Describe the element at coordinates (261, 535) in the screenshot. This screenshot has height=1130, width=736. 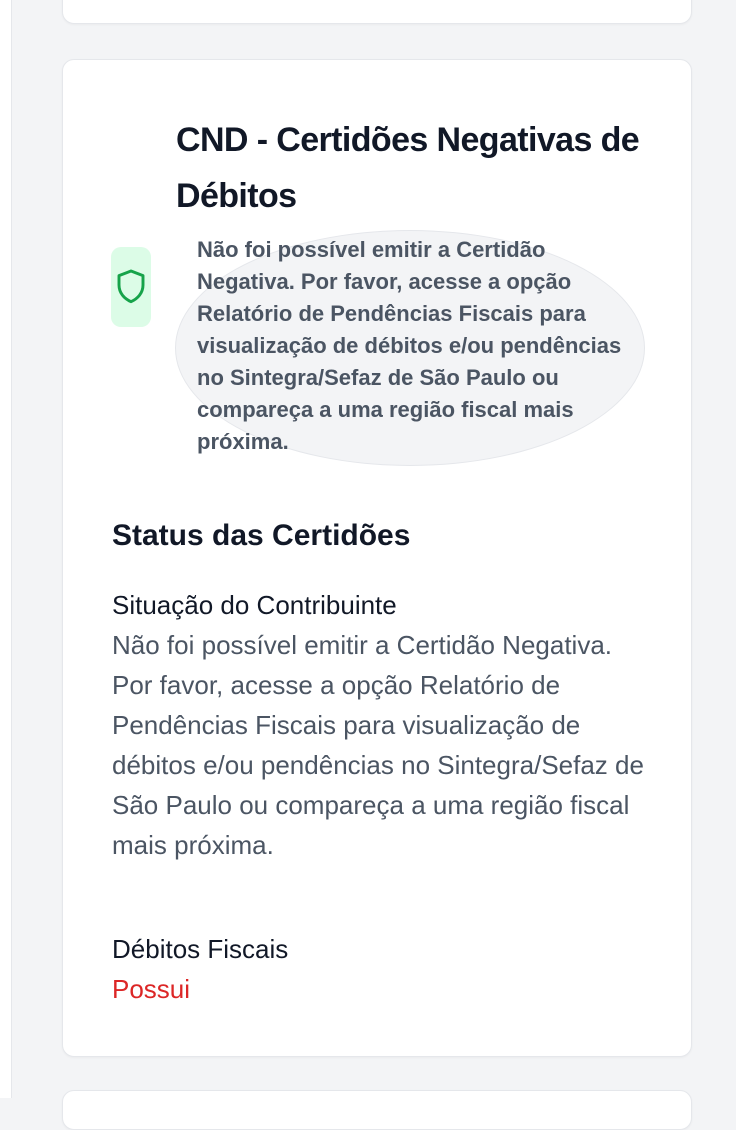
I see `status-heading: Status das Certidões` at that location.